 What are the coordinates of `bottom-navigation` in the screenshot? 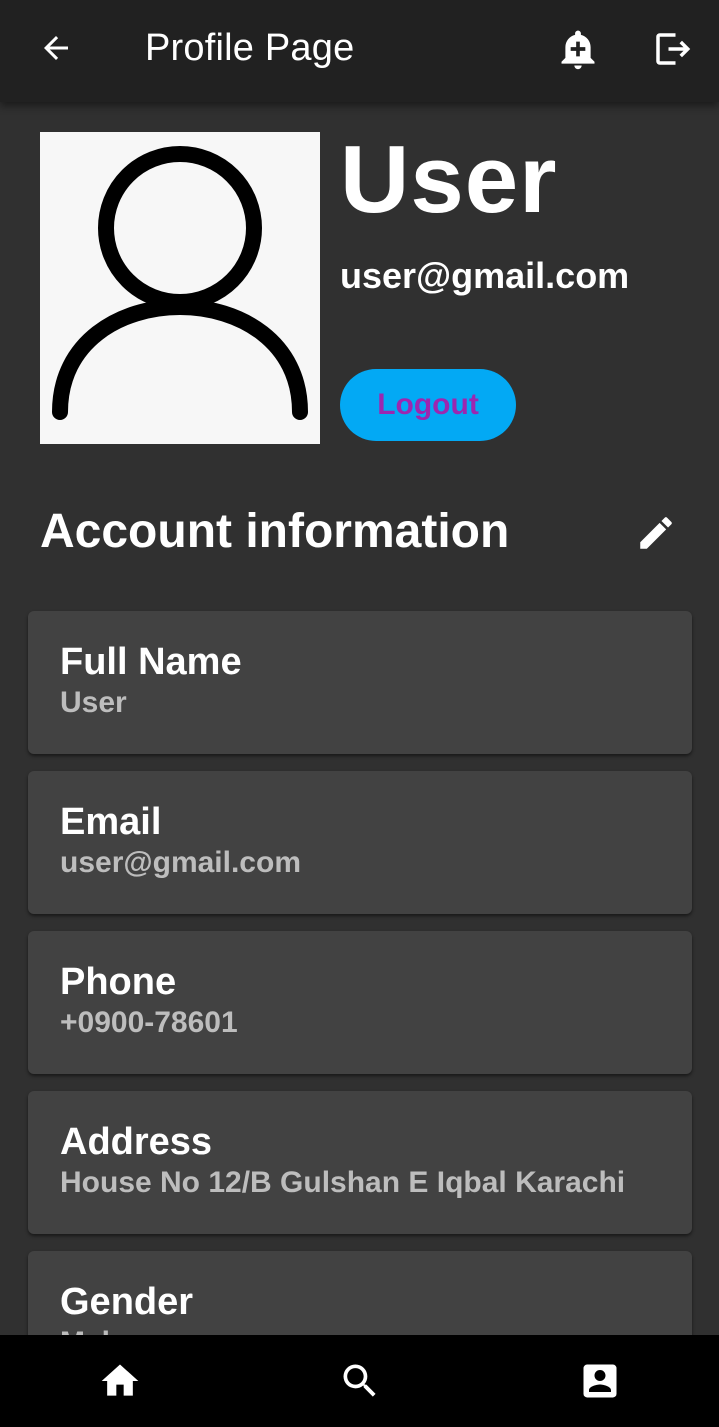 It's located at (359, 1381).